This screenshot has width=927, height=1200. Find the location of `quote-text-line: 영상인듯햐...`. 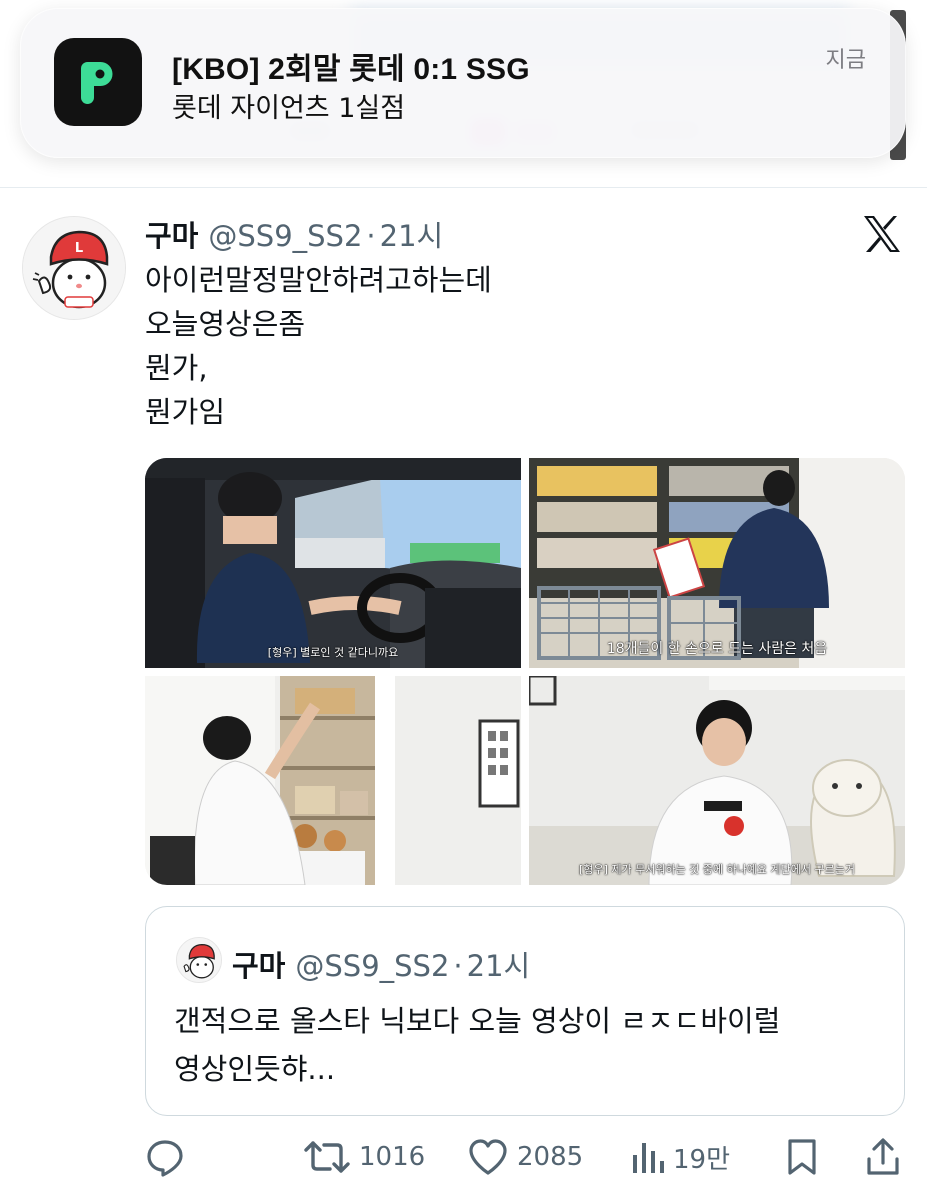

quote-text-line: 영상인듯햐... is located at coordinates (255, 1069).